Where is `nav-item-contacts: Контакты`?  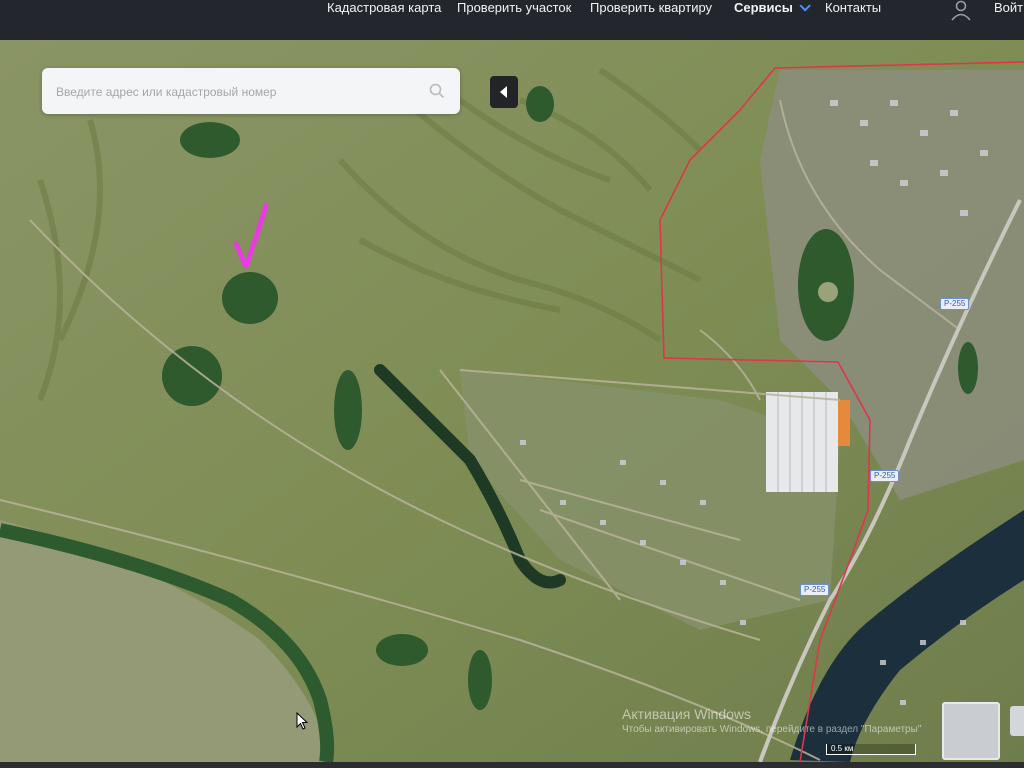
nav-item-contacts: Контакты is located at coordinates (853, 9).